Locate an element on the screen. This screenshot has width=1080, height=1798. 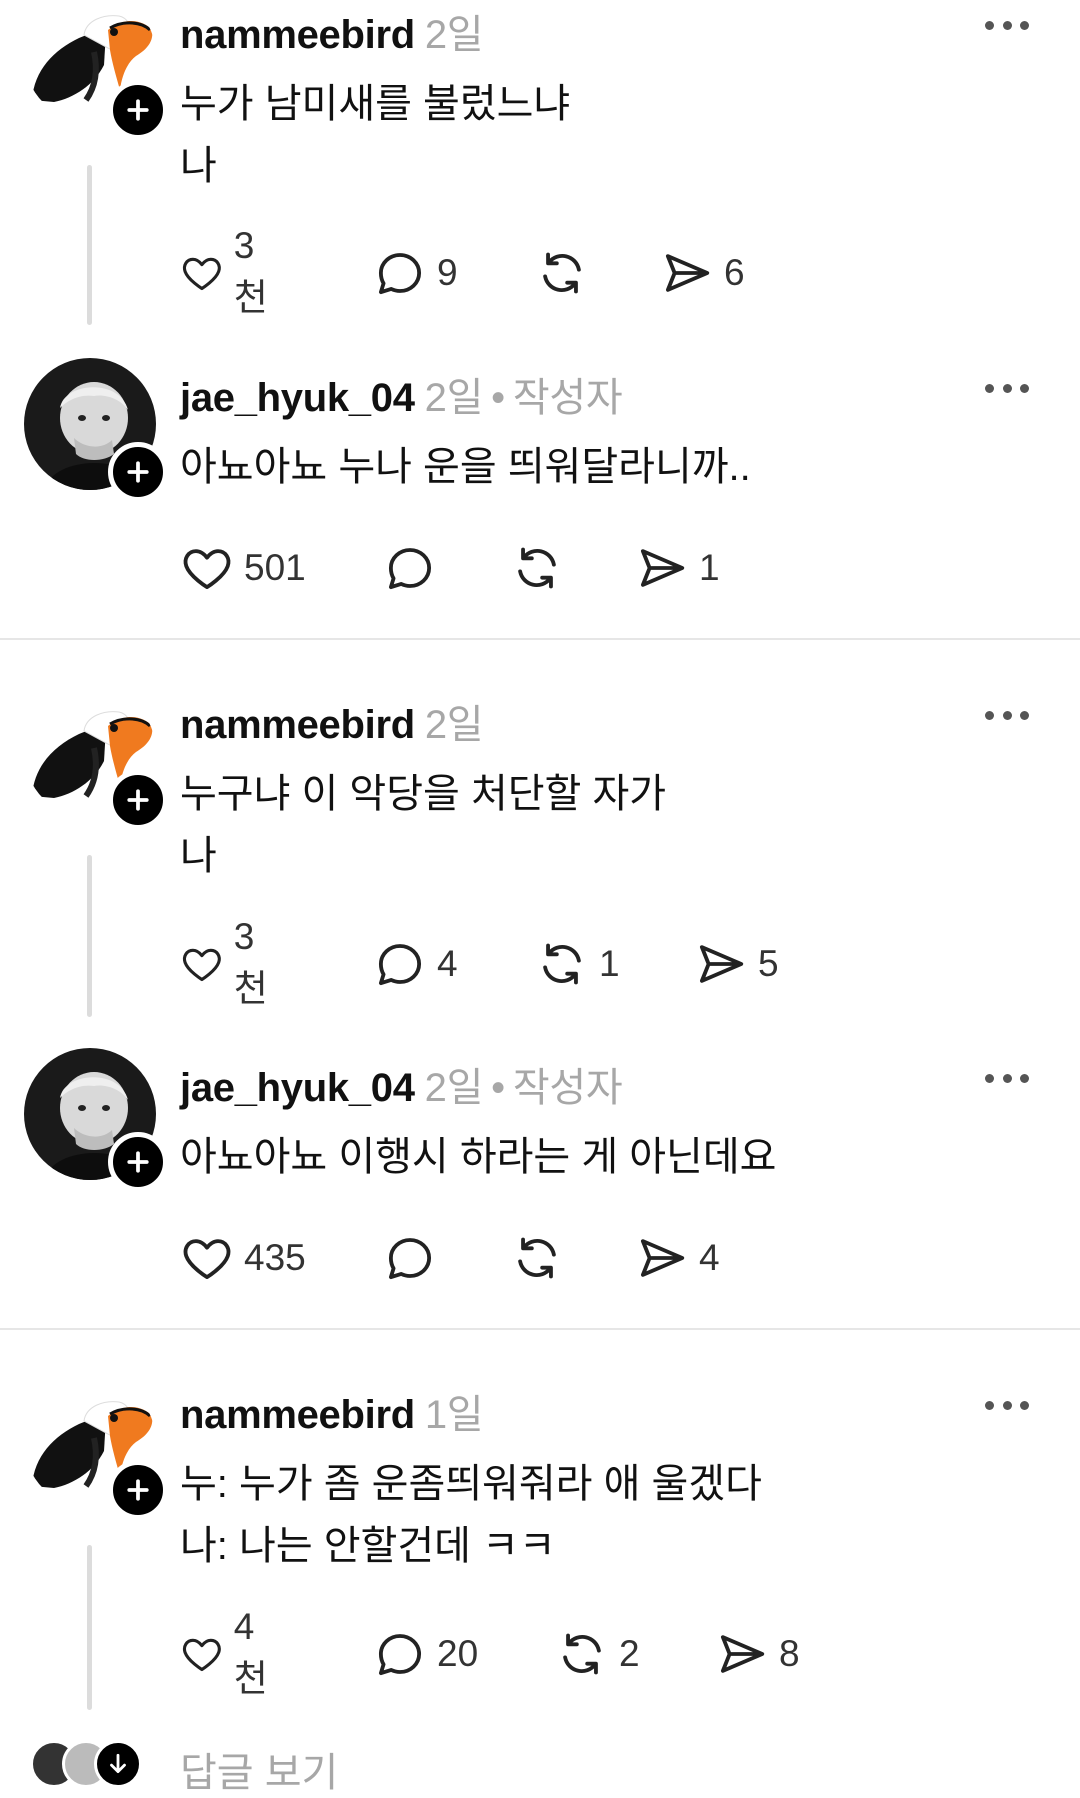
share-button: 4 is located at coordinates (677, 1258).